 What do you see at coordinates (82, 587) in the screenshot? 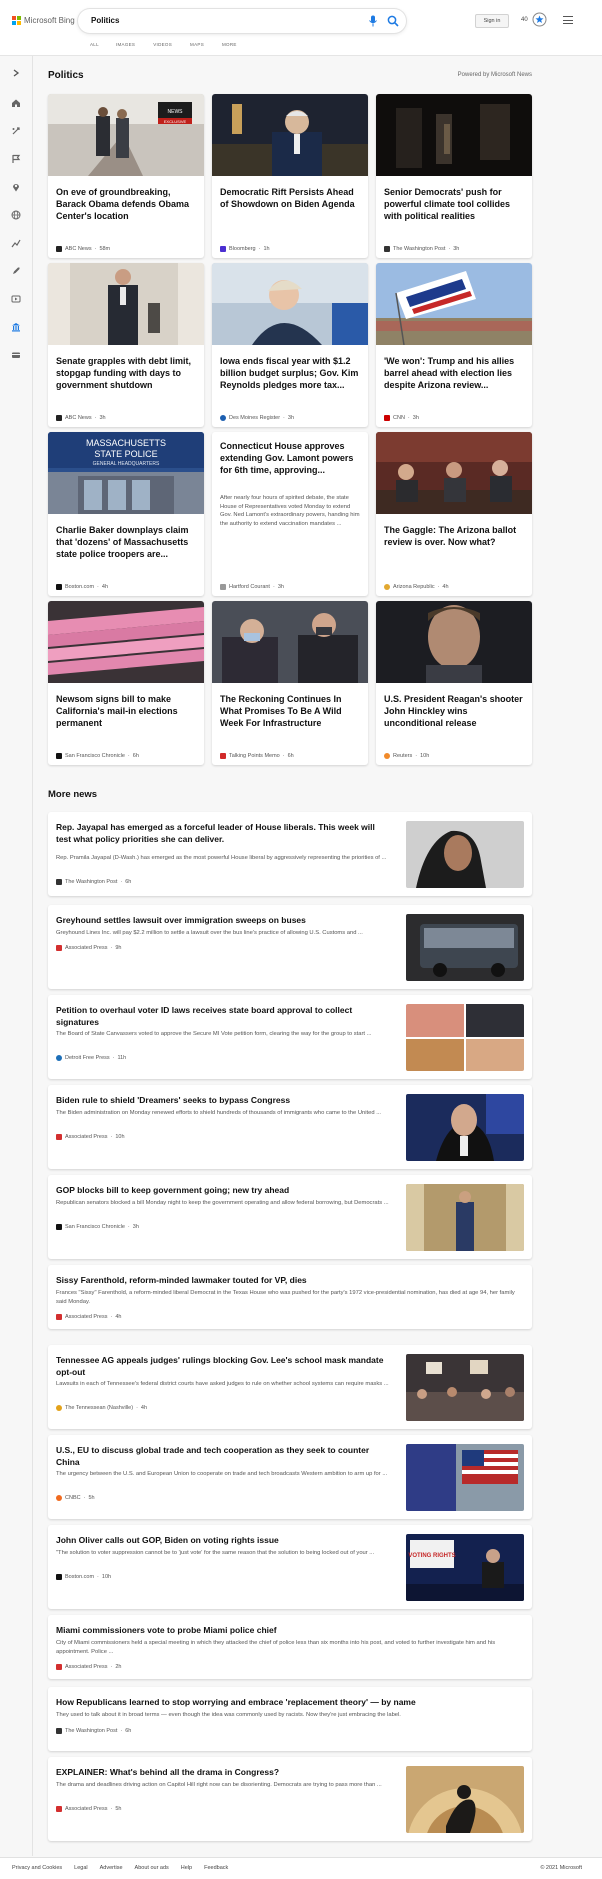
I see `card-source: Boston.com · 4h` at bounding box center [82, 587].